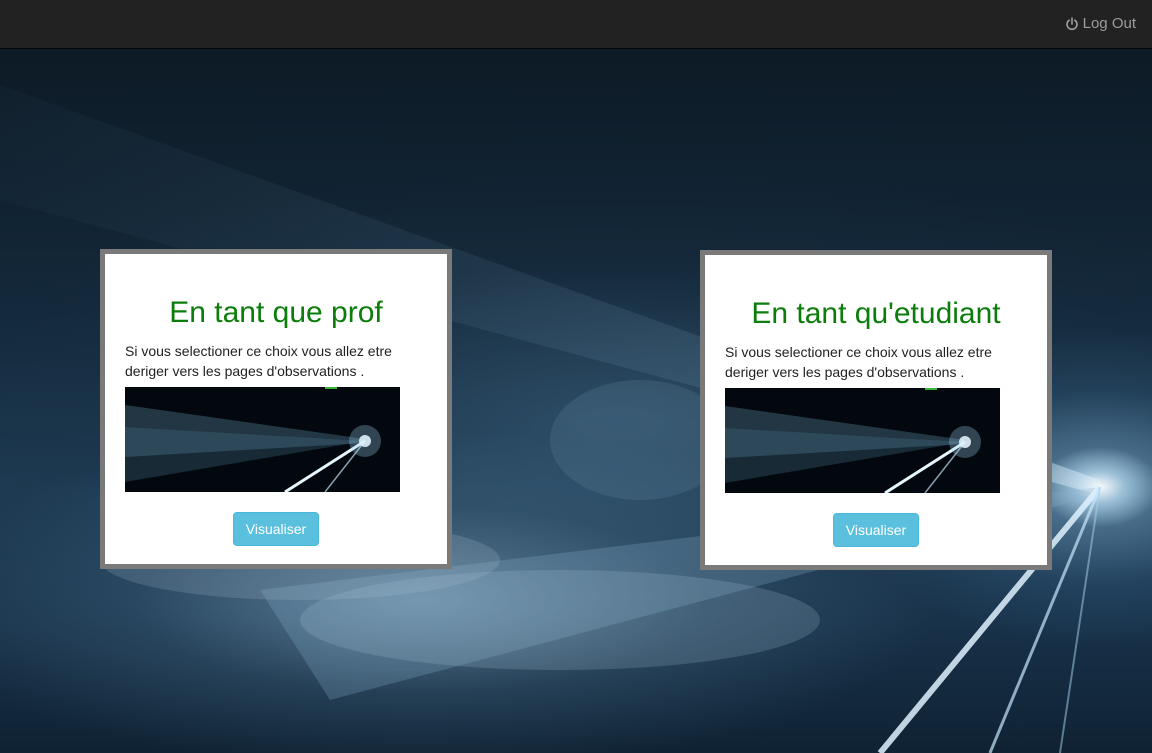  I want to click on logout-label: Log Out, so click(1109, 23).